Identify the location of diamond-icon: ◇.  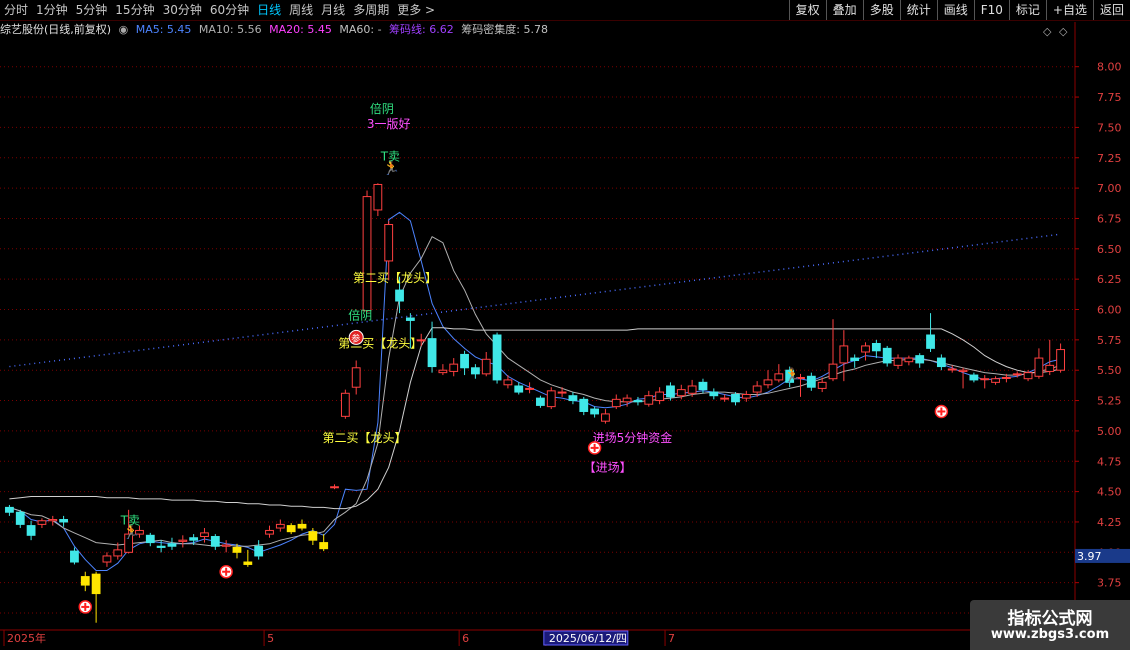
(1047, 31).